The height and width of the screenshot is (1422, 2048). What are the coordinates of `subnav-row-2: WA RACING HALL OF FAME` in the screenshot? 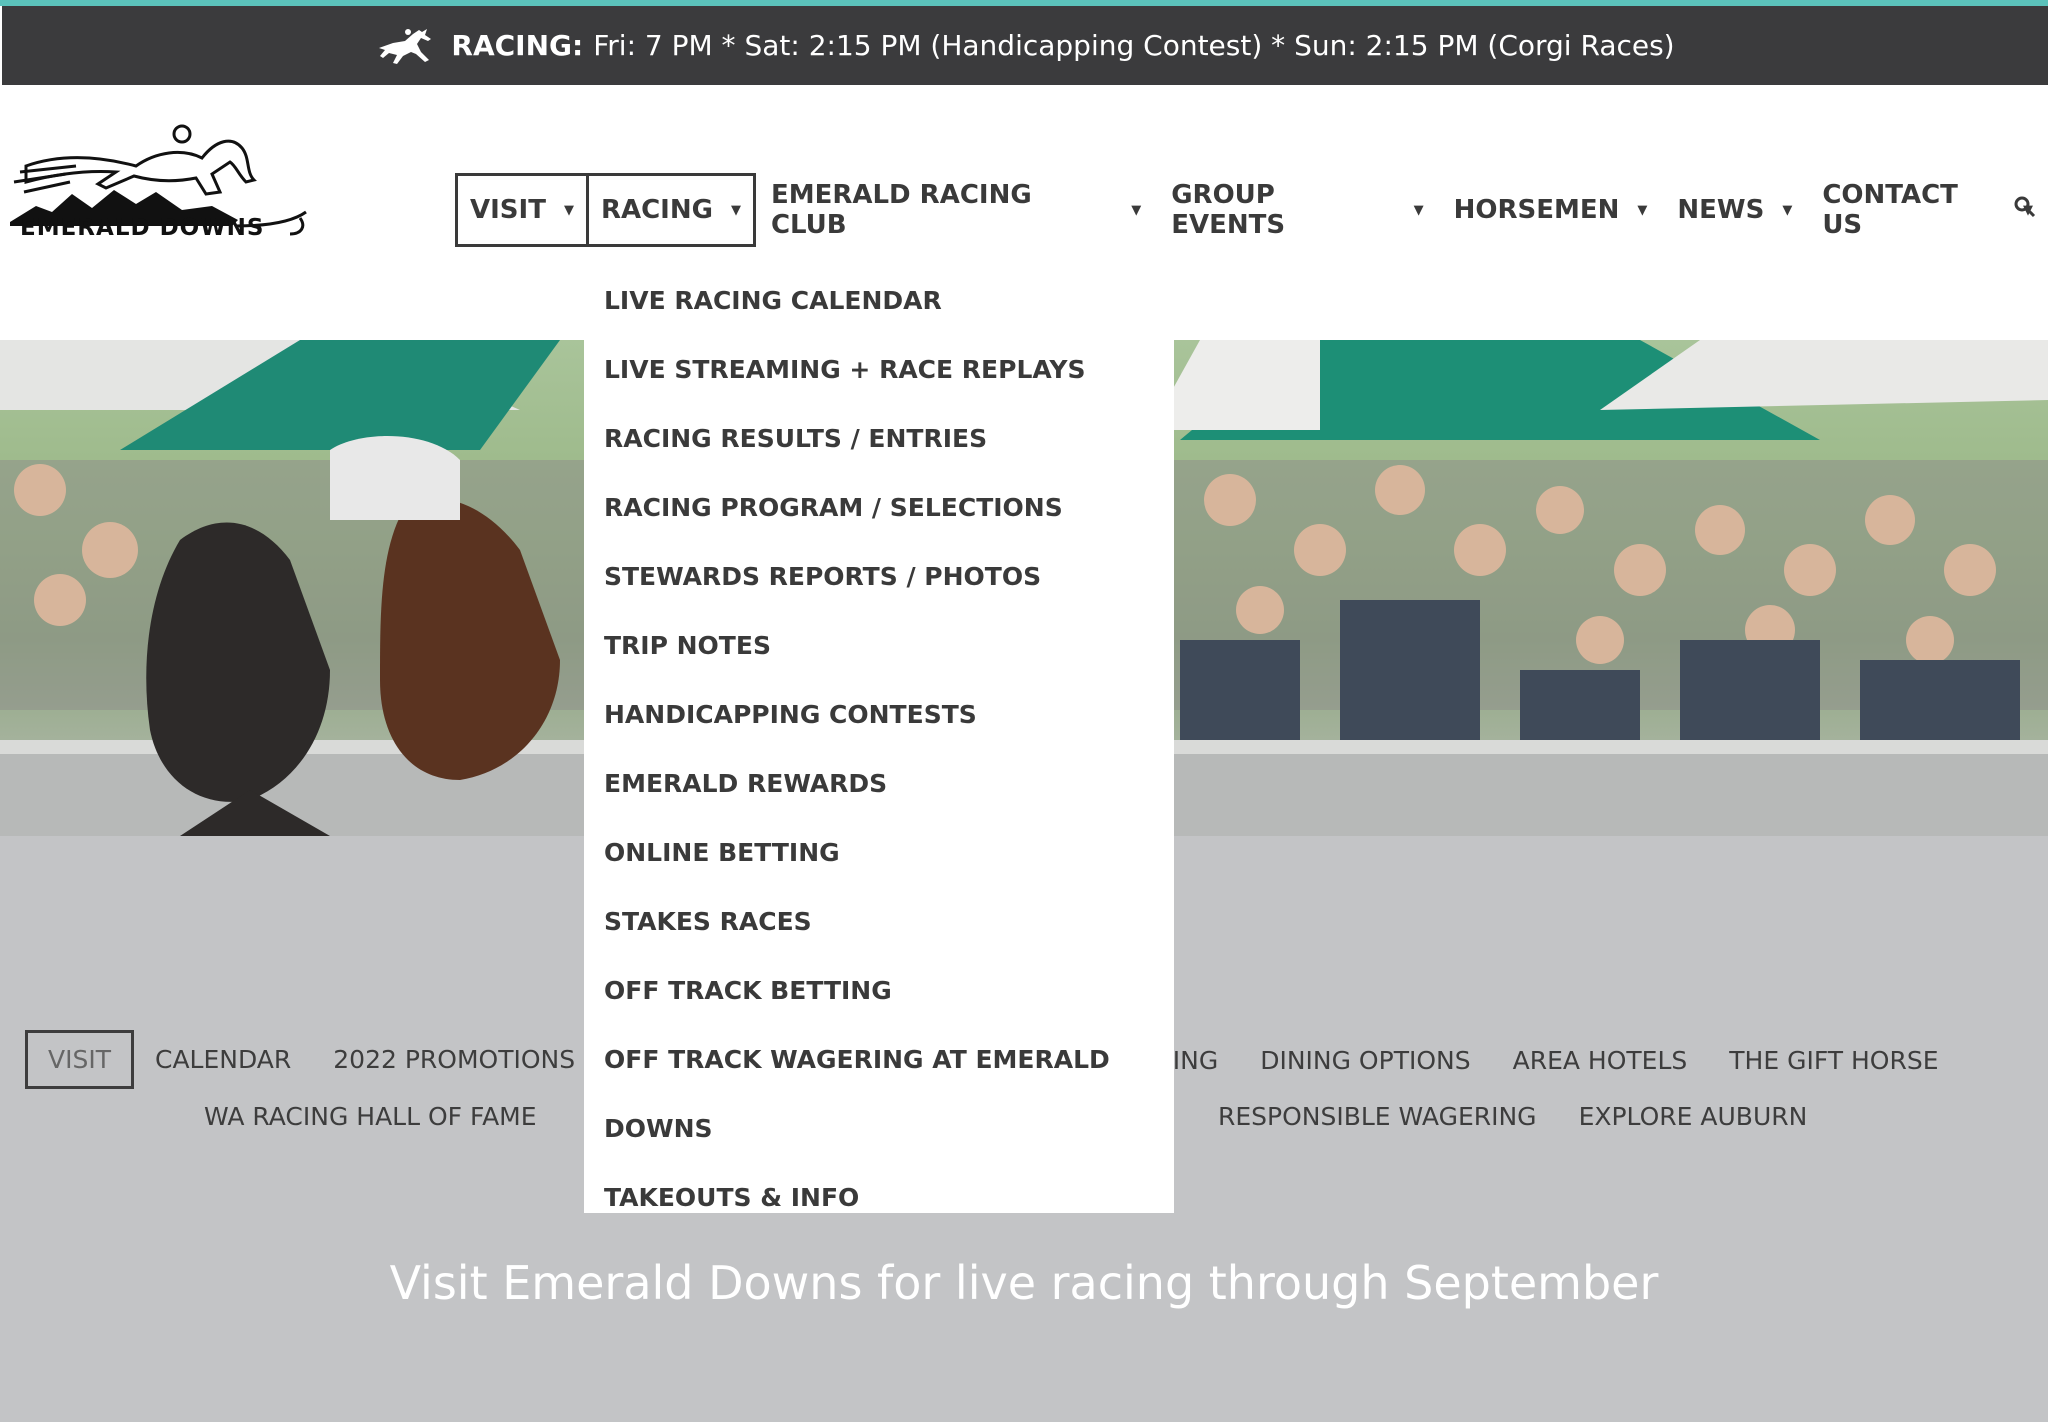 It's located at (370, 1116).